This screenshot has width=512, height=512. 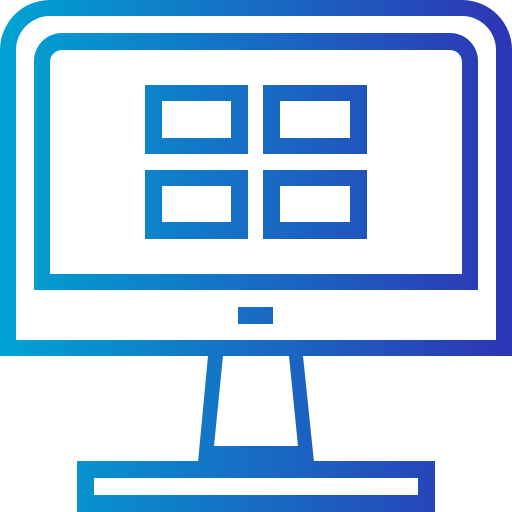 I want to click on power-indicator, so click(x=255, y=315).